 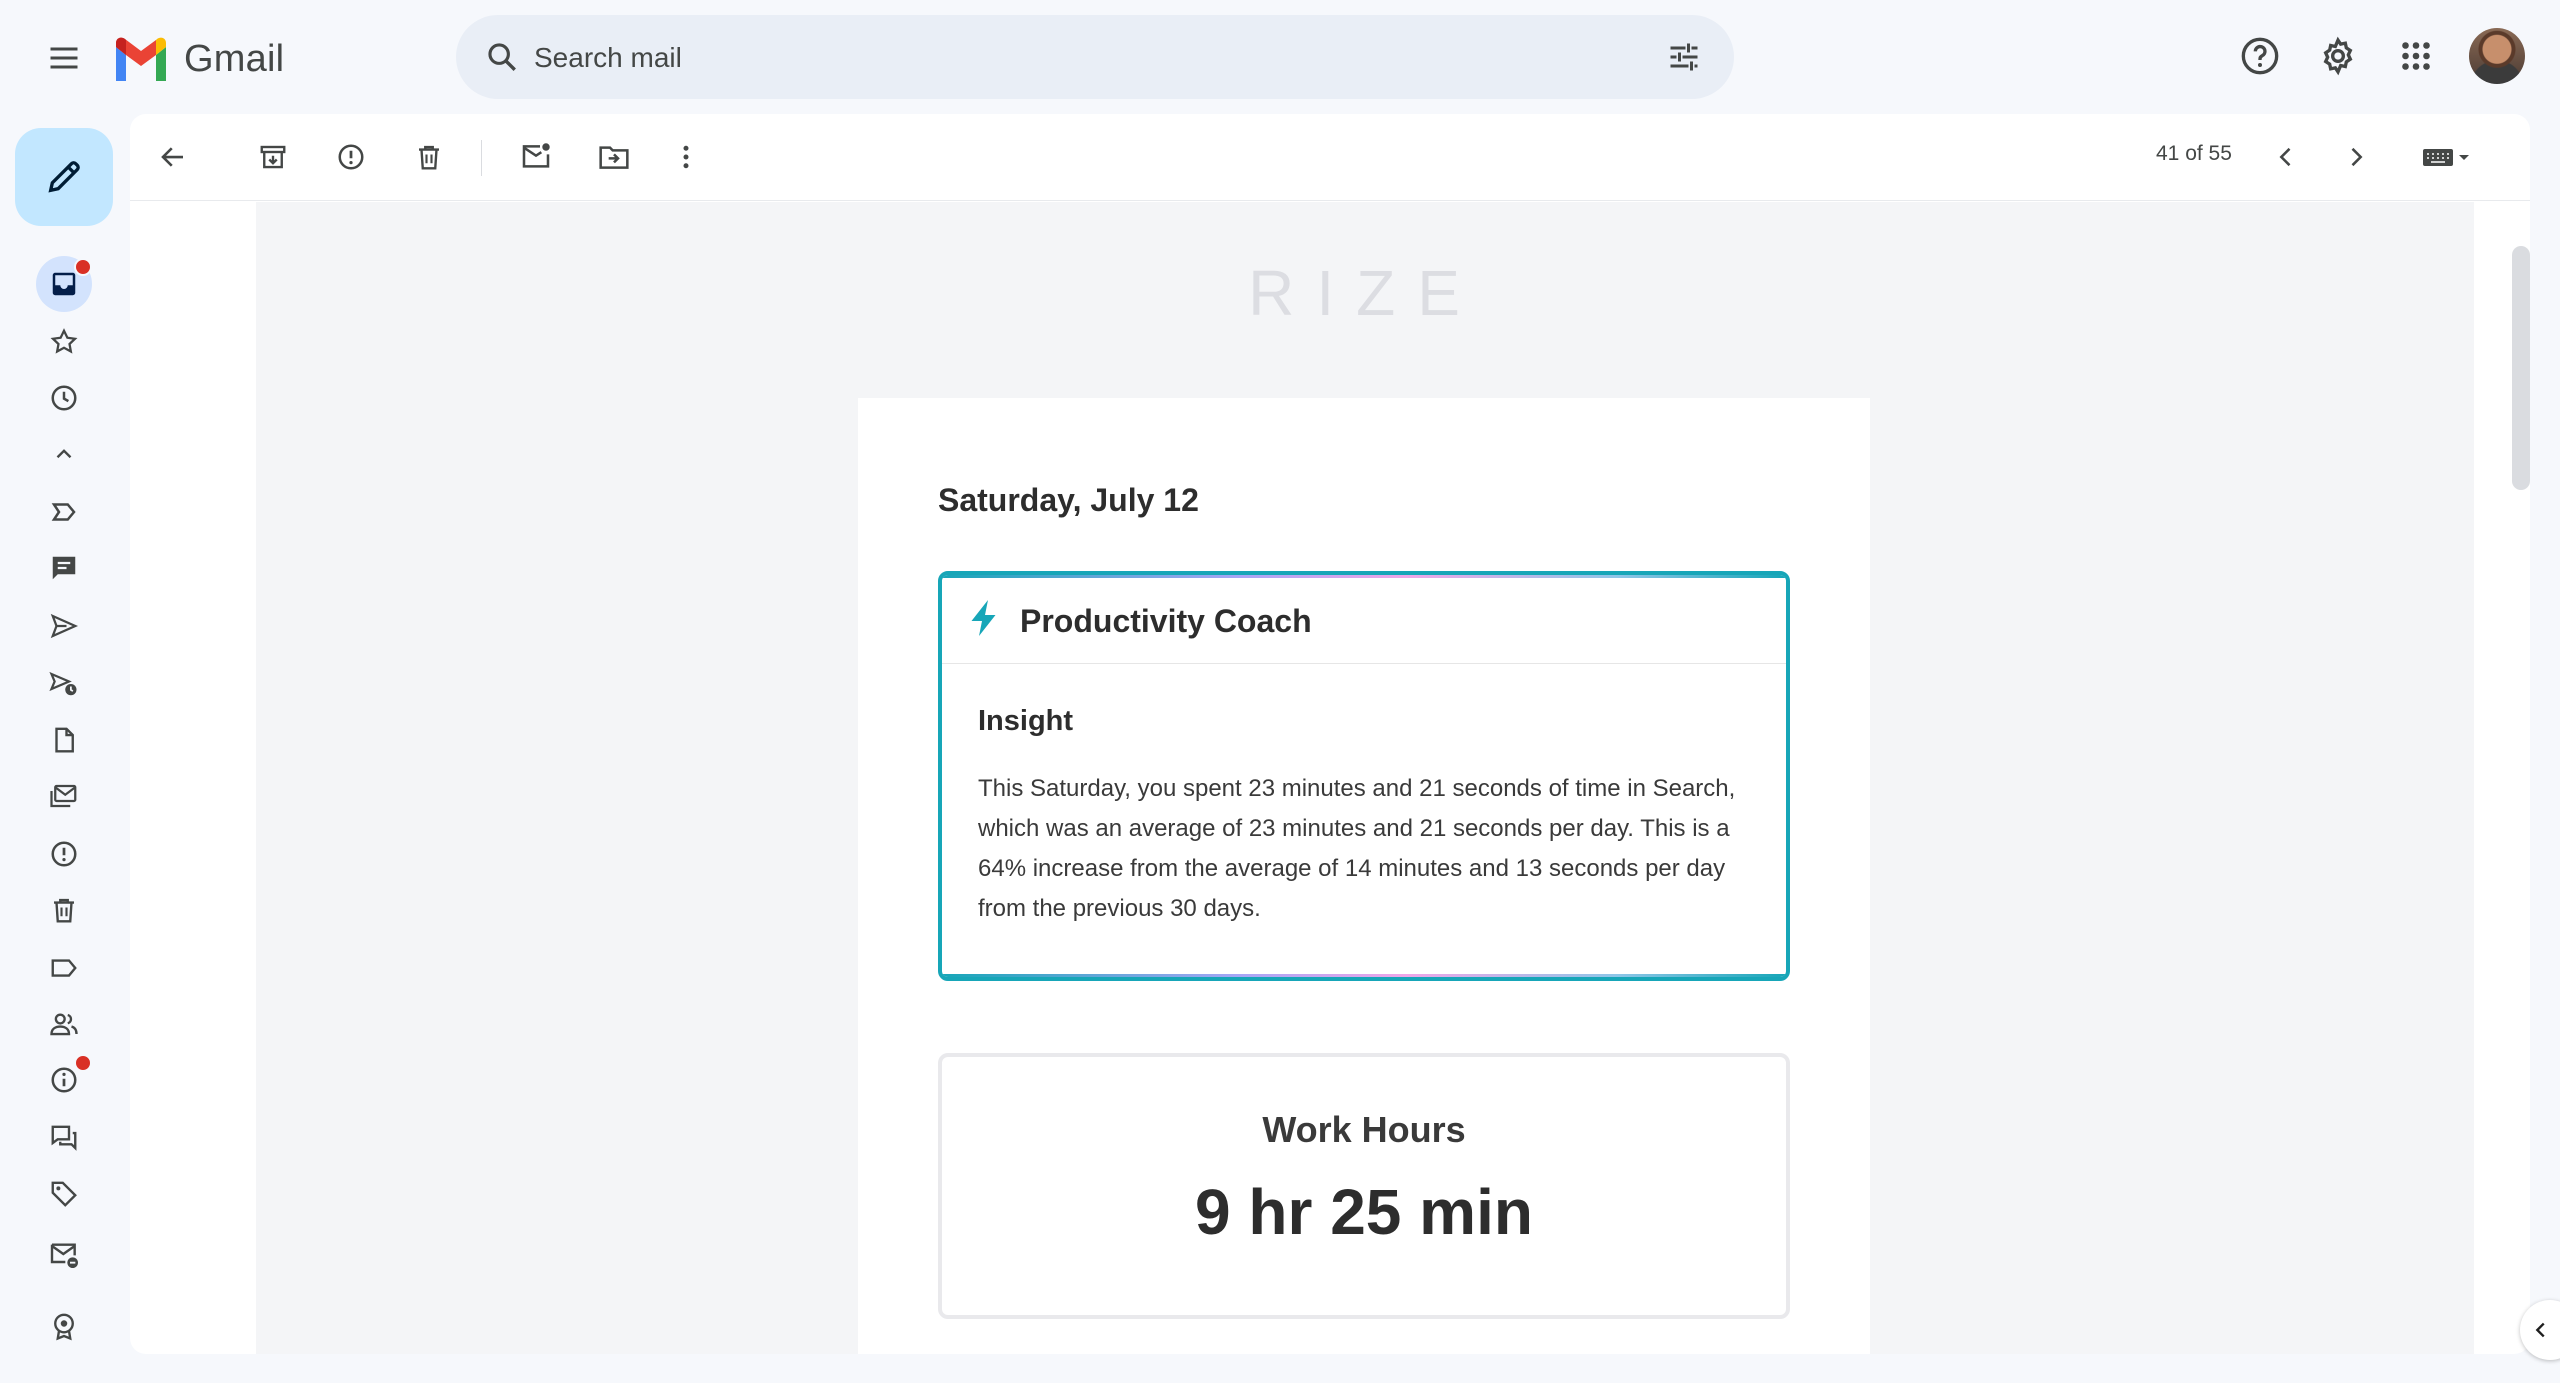 I want to click on rail-spam, so click(x=64, y=854).